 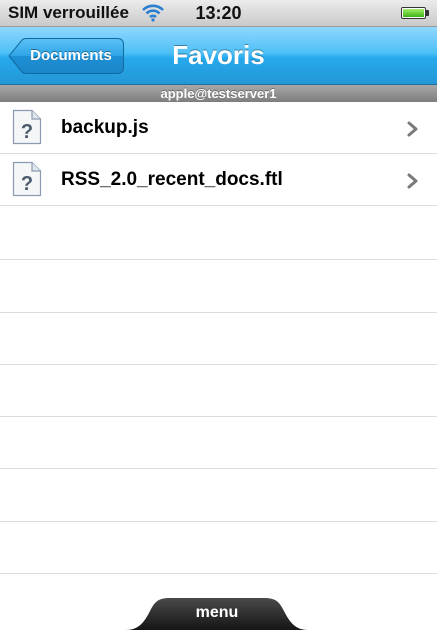 I want to click on list-item: ? backup.js, so click(x=218, y=128).